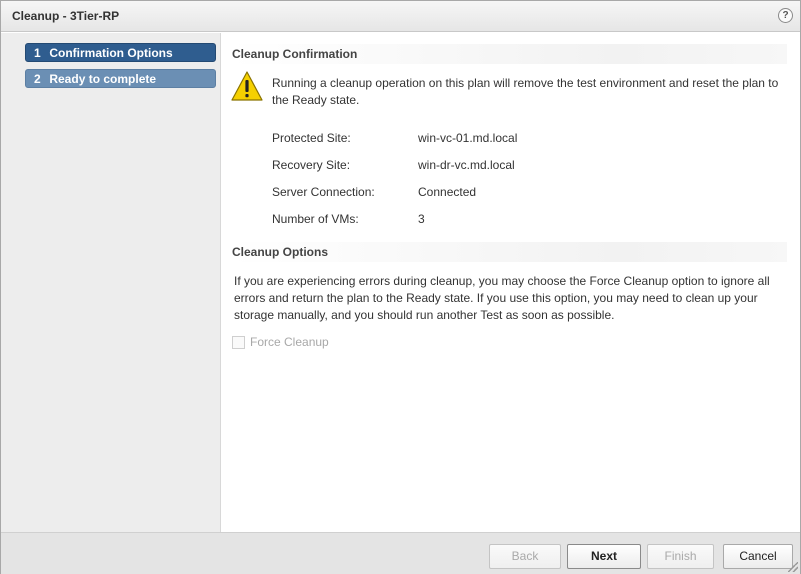 The image size is (801, 574). What do you see at coordinates (289, 342) in the screenshot?
I see `force-cleanup-label: Force Cleanup` at bounding box center [289, 342].